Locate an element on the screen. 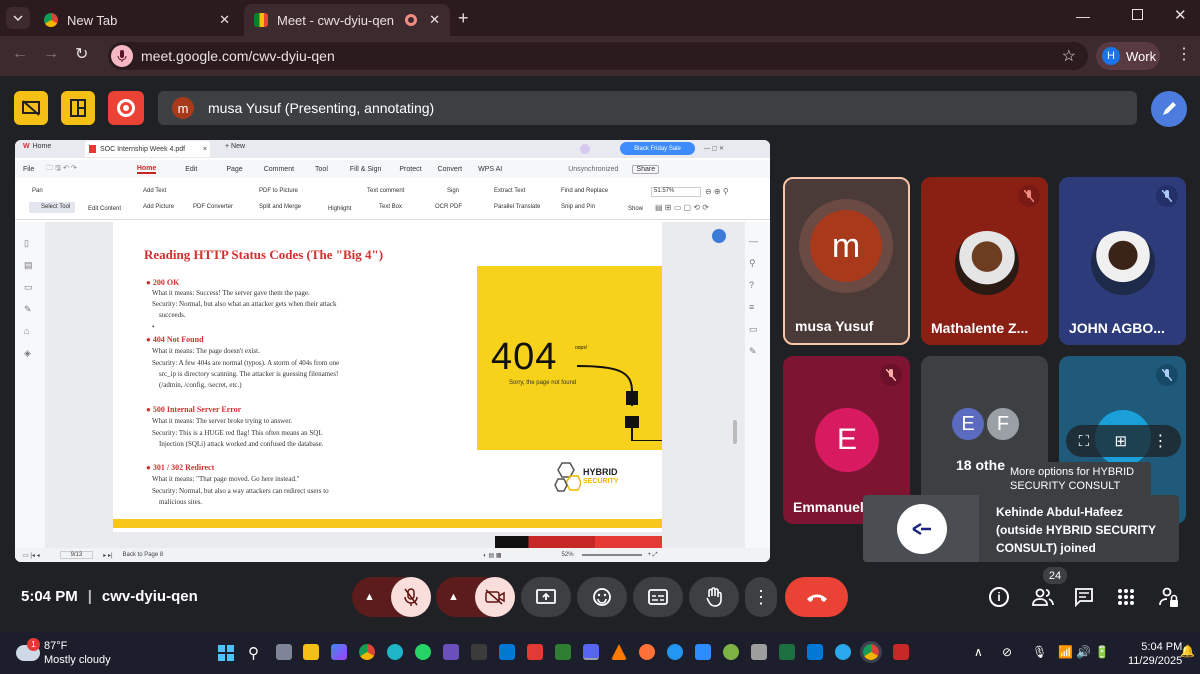 This screenshot has width=1200, height=674. taskbar-clock: 5:04 PM 11/29/2025 is located at coordinates (1155, 654).